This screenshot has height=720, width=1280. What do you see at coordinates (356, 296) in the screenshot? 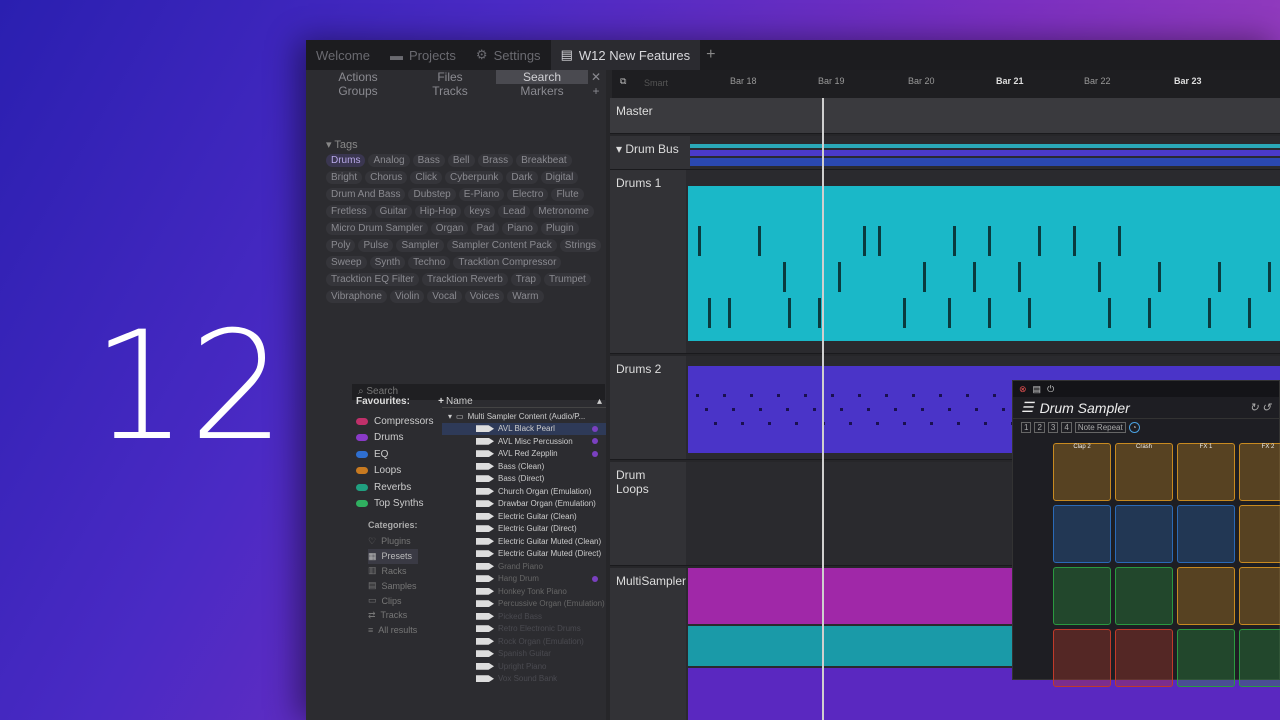
I see `tag-chip: Vibraphone` at bounding box center [356, 296].